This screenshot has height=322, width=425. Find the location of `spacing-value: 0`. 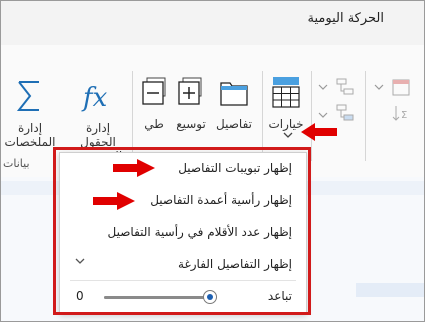

spacing-value: 0 is located at coordinates (80, 296).